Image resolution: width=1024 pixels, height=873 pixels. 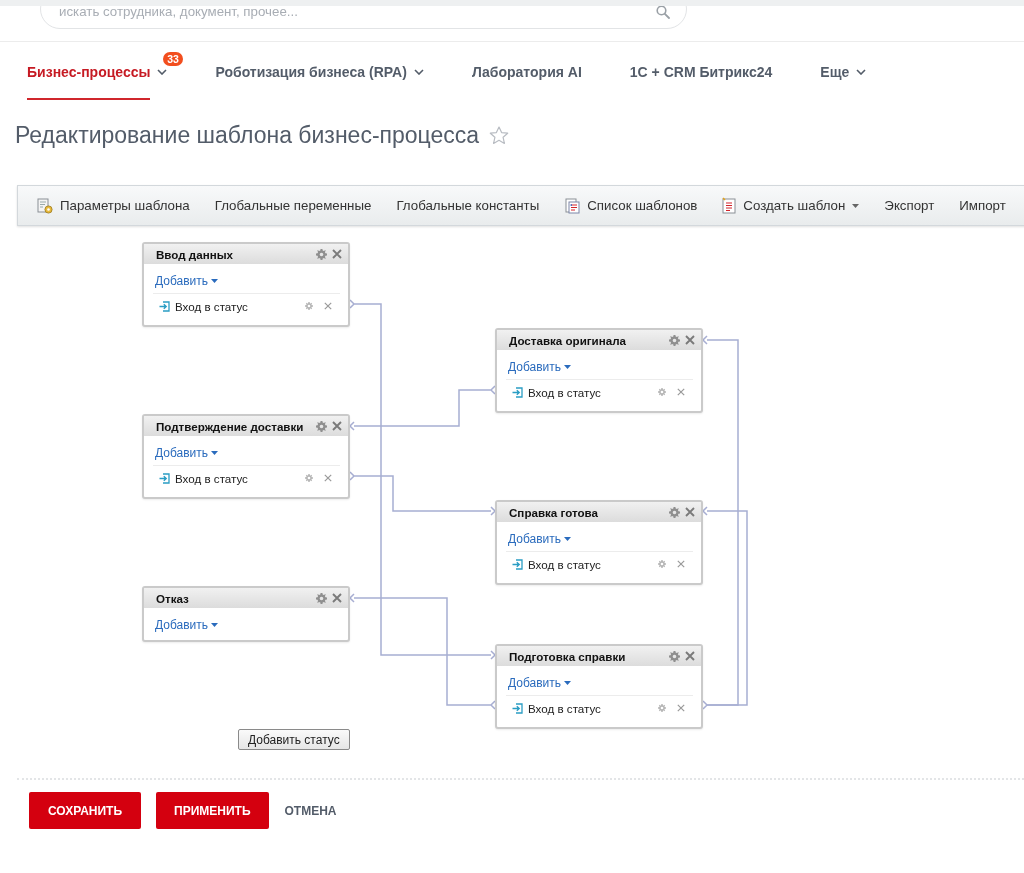 What do you see at coordinates (572, 205) in the screenshot?
I see `document-list-icon` at bounding box center [572, 205].